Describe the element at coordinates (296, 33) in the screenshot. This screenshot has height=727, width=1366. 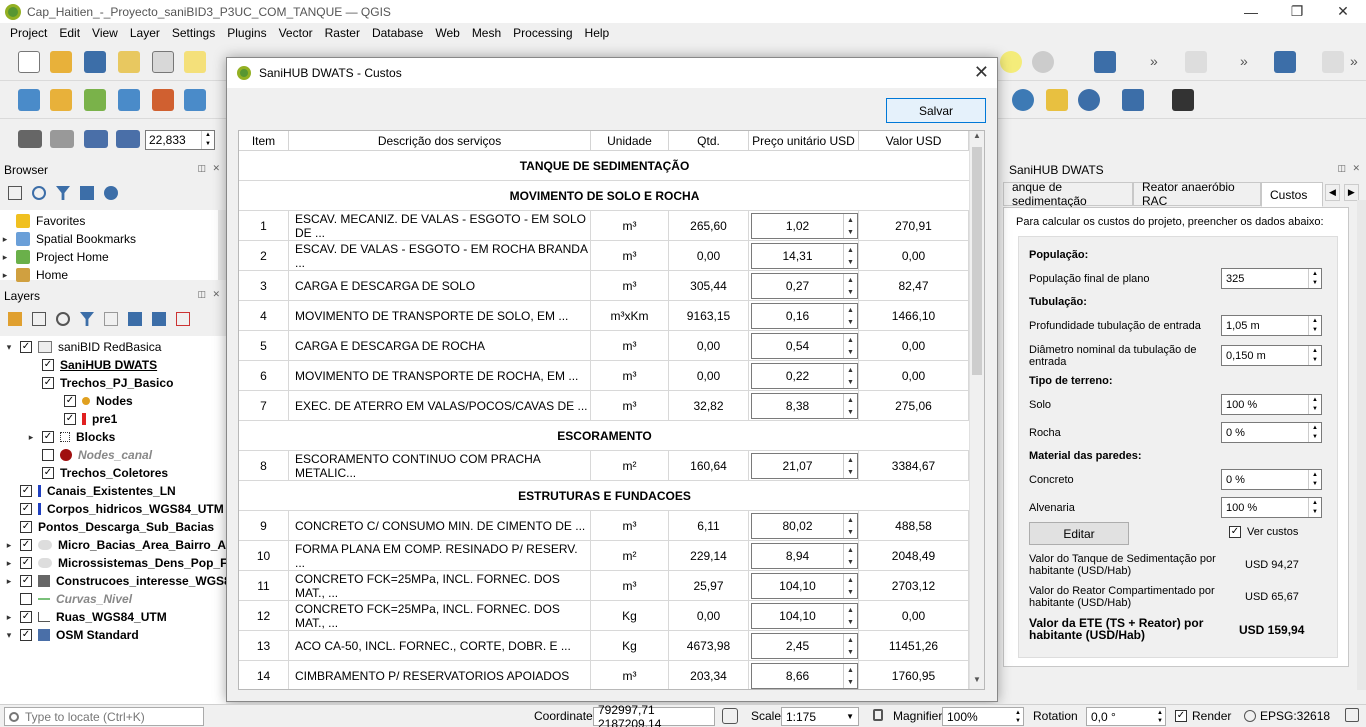
I see `menu-item-6: Vector` at that location.